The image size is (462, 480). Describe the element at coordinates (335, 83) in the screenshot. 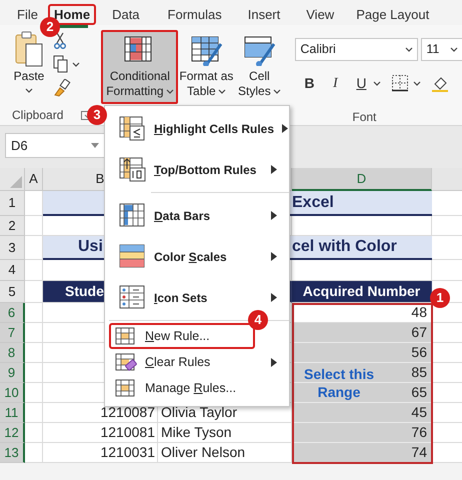

I see `format-button: I` at that location.